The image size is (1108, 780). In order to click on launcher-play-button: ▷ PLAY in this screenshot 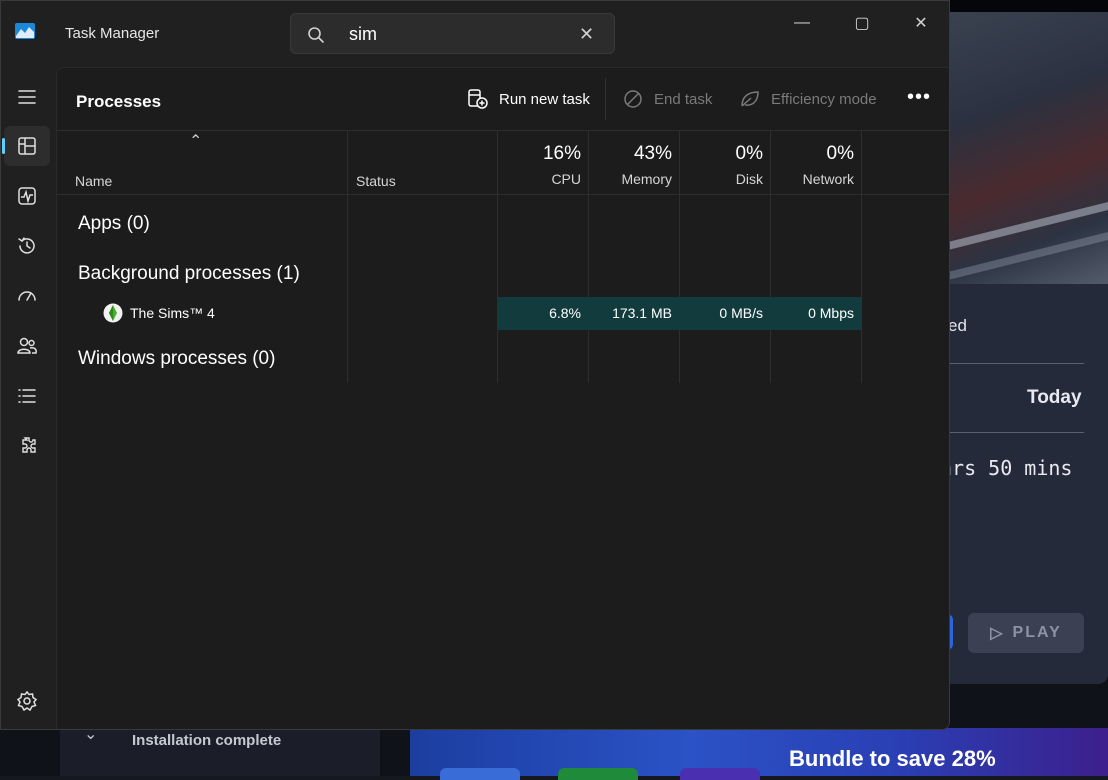, I will do `click(1026, 633)`.